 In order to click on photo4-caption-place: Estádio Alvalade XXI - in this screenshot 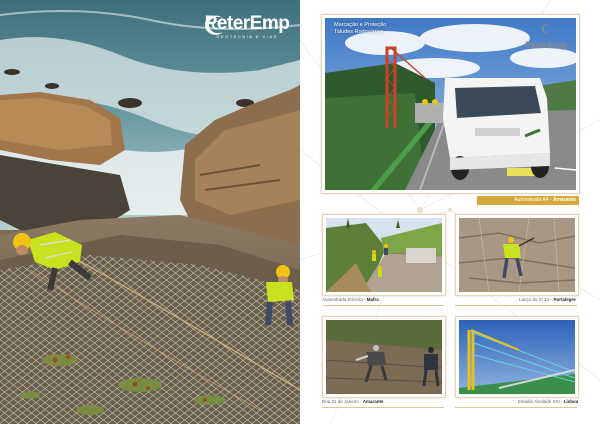, I will do `click(541, 401)`.